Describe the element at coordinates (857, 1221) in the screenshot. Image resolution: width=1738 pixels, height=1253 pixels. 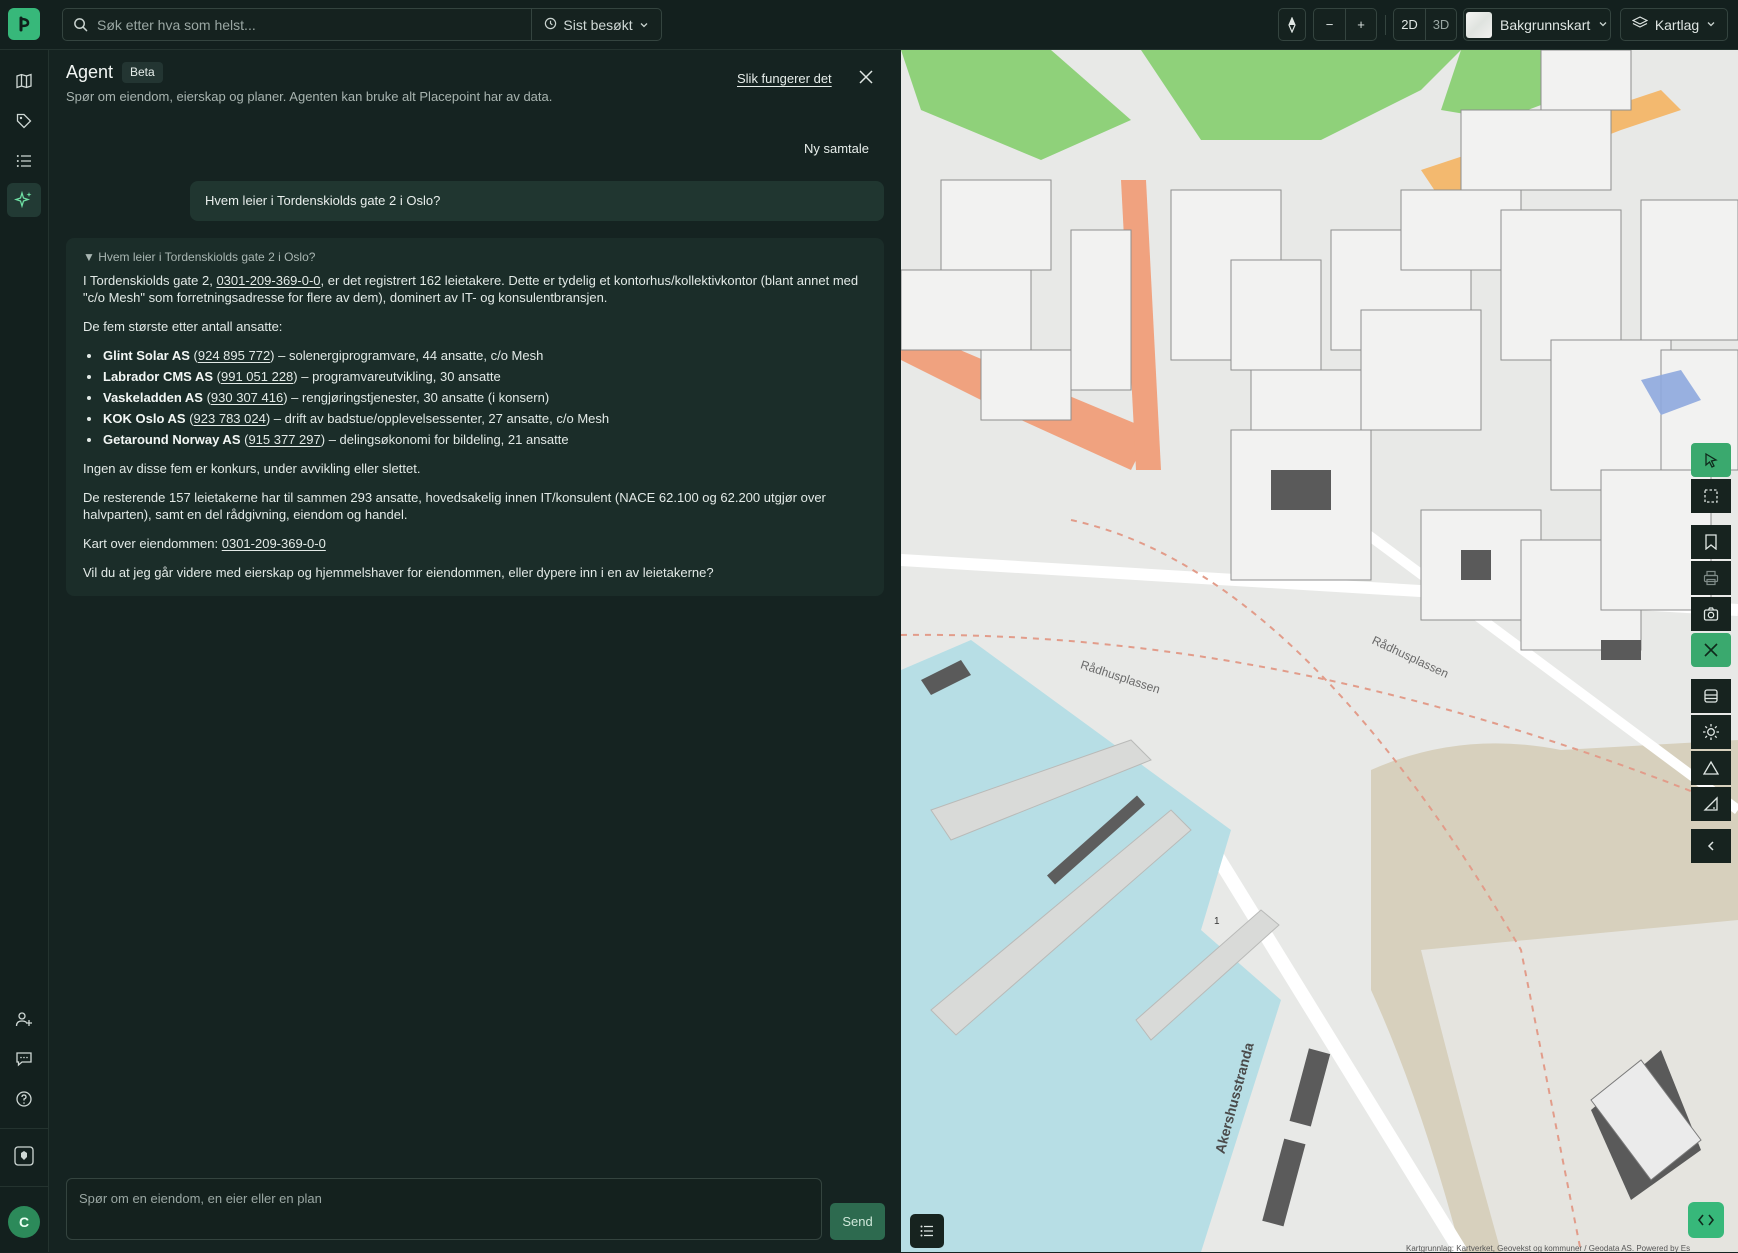
I see `send-button: Send` at that location.